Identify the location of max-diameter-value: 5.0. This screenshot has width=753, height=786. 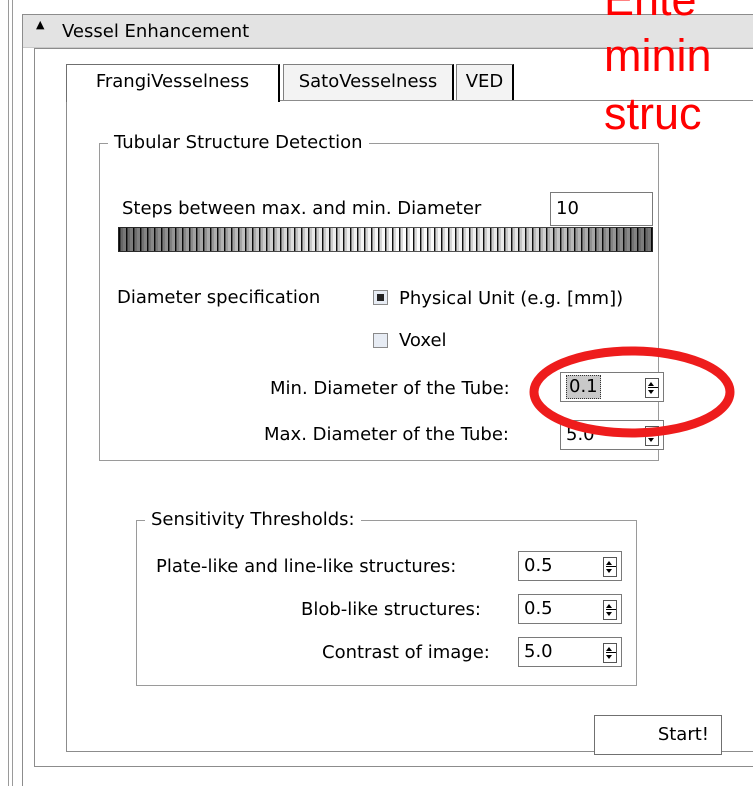
(580, 434).